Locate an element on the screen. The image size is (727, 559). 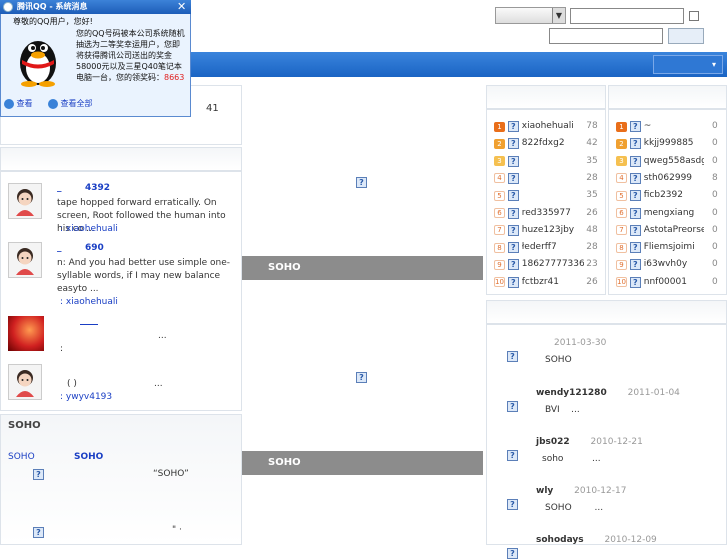
rank-value: 0 is located at coordinates (715, 126).